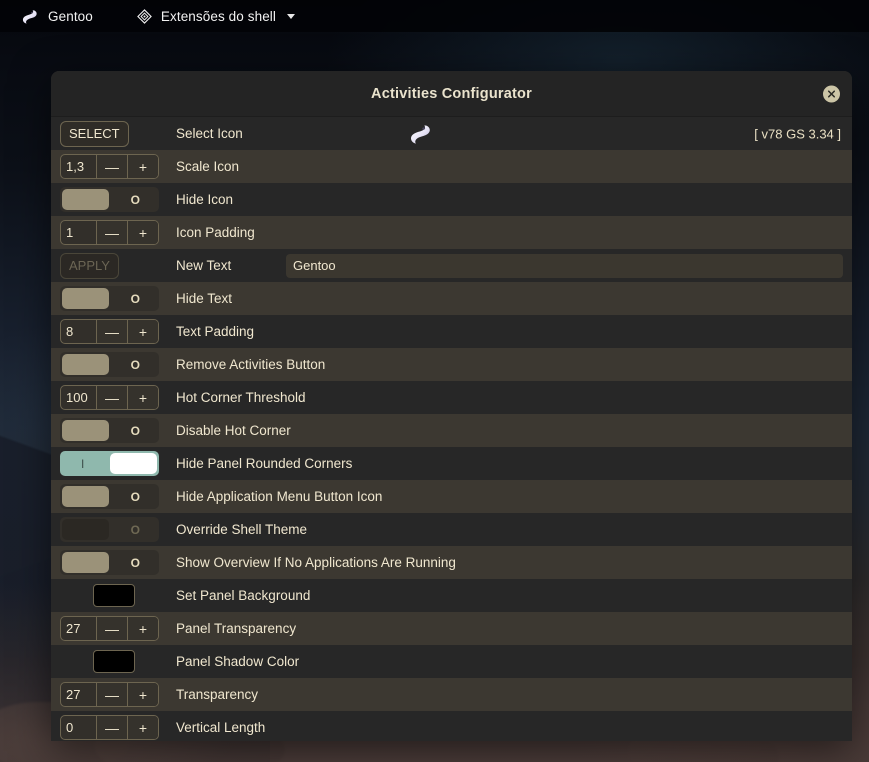 Image resolution: width=869 pixels, height=762 pixels. What do you see at coordinates (451, 133) in the screenshot?
I see `row-select-icon: SELECT Select Icon [ v78 GS 3.34 ]` at bounding box center [451, 133].